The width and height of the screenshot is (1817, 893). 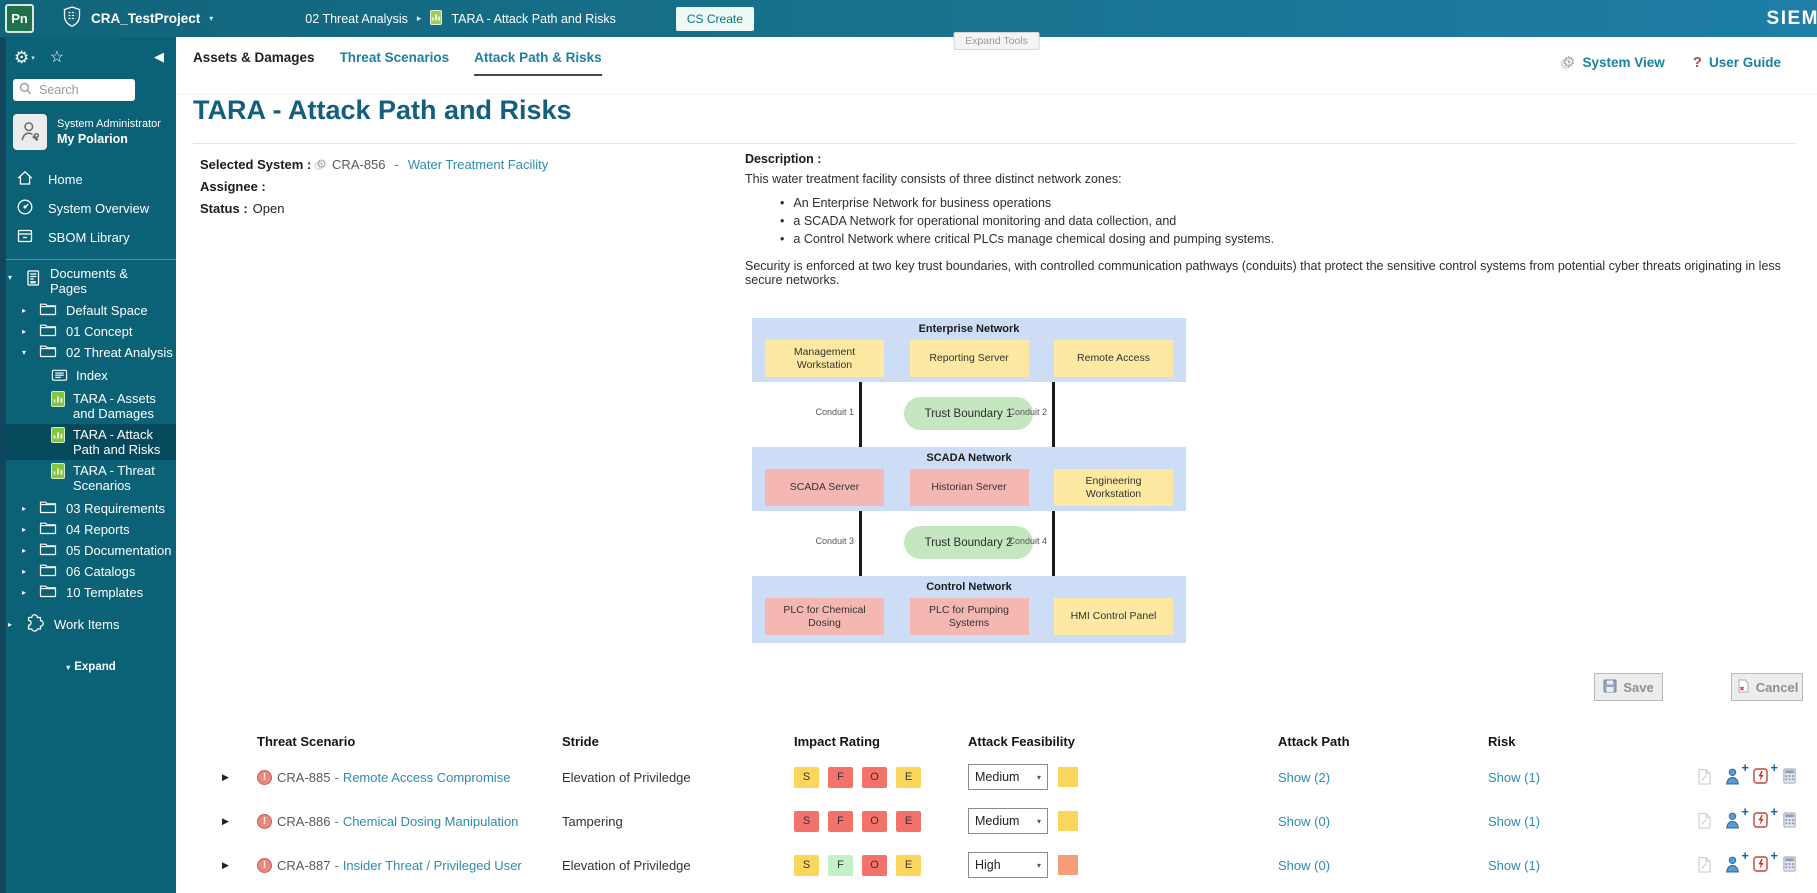 I want to click on space-default-space: ▸ Default Space, so click(x=91, y=310).